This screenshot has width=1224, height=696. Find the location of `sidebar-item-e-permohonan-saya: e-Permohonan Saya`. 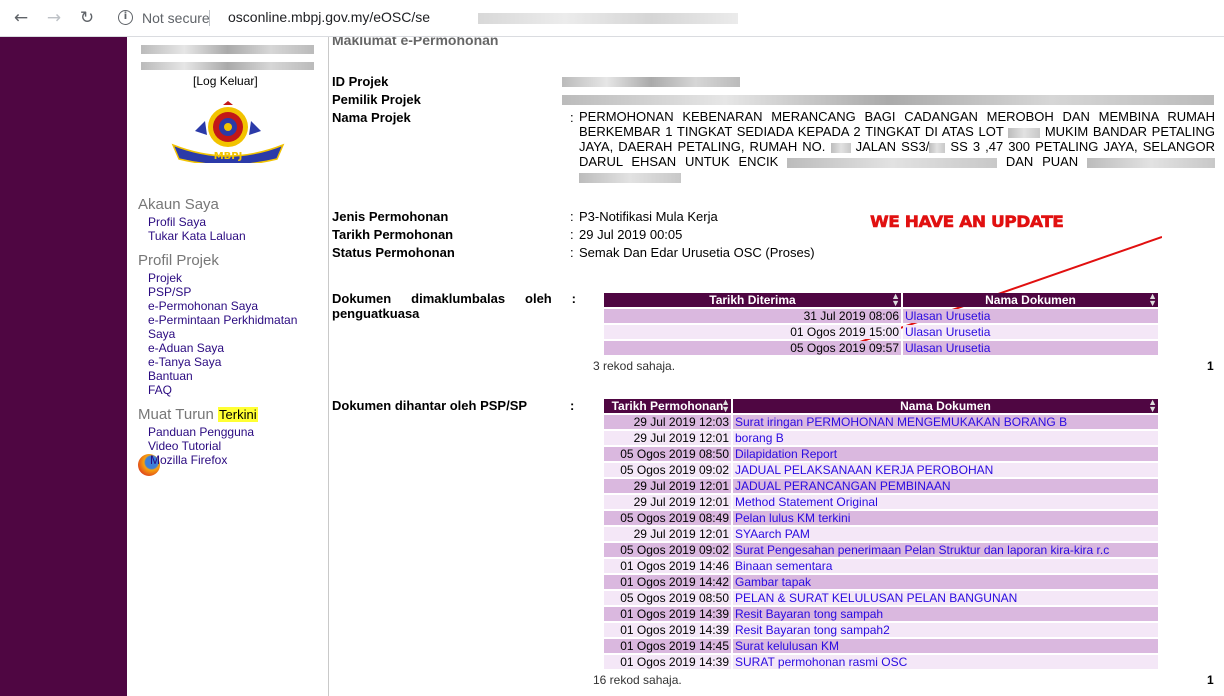

sidebar-item-e-permohonan-saya: e-Permohonan Saya is located at coordinates (228, 306).